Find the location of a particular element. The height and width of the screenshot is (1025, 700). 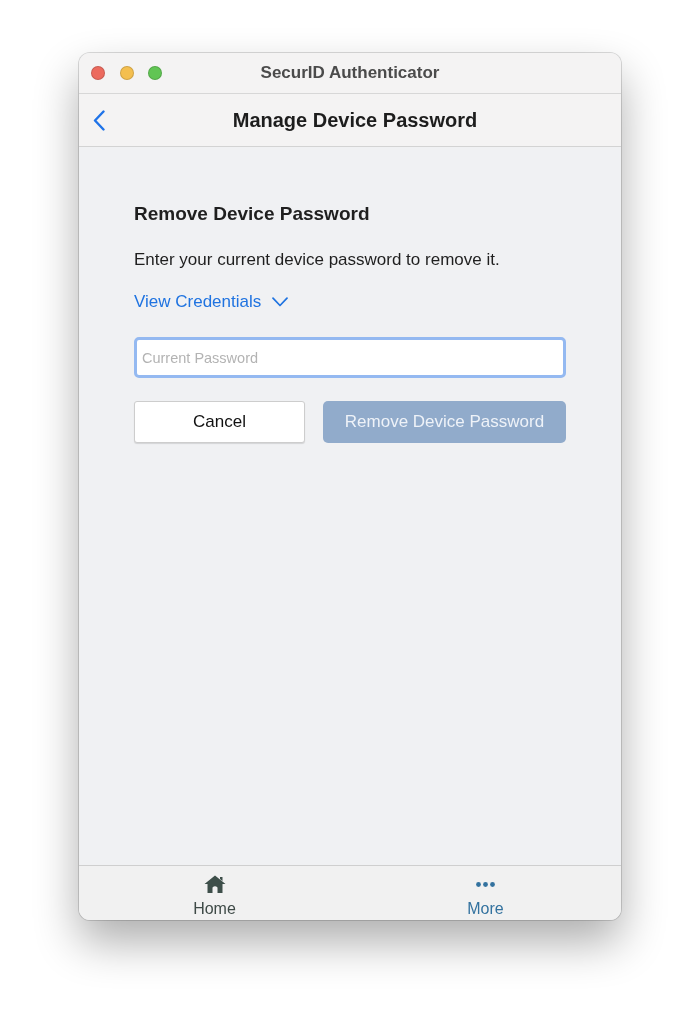

home-icon is located at coordinates (214, 884).